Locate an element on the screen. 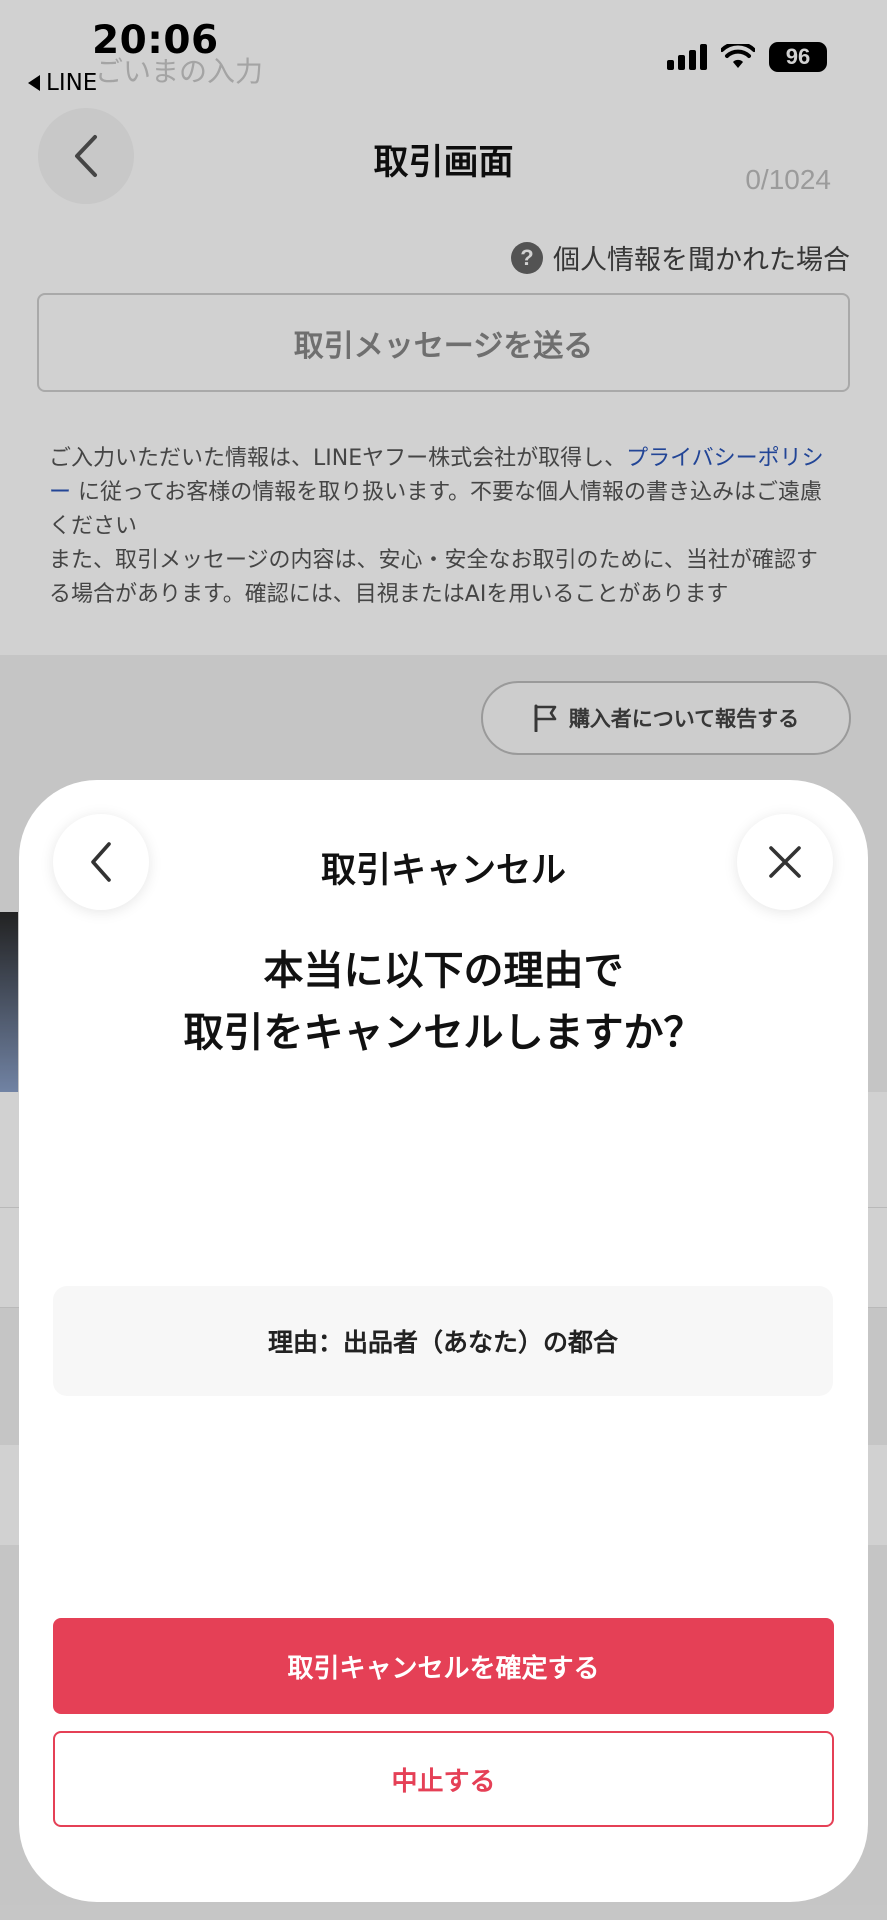 The height and width of the screenshot is (1920, 887). question-line-1: 本当に以下の理由で is located at coordinates (443, 971).